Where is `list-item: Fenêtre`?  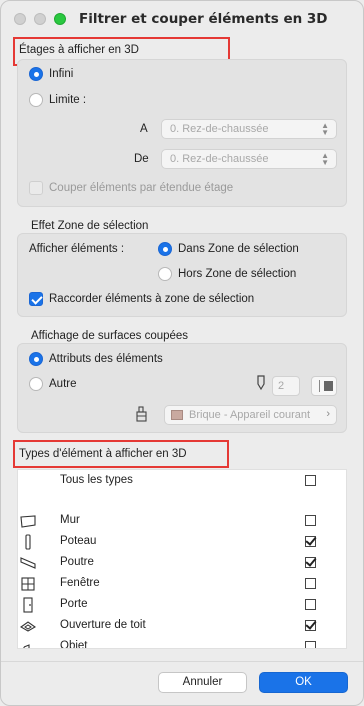 list-item: Fenêtre is located at coordinates (182, 584).